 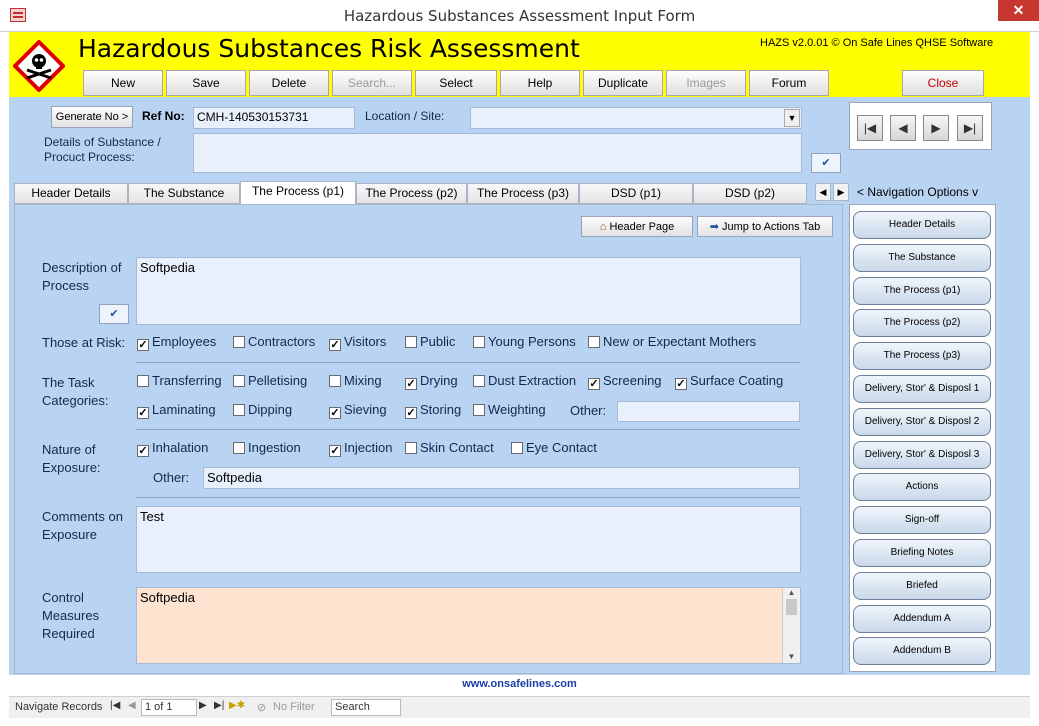 What do you see at coordinates (792, 118) in the screenshot?
I see `chevron-down-icon: ▼` at bounding box center [792, 118].